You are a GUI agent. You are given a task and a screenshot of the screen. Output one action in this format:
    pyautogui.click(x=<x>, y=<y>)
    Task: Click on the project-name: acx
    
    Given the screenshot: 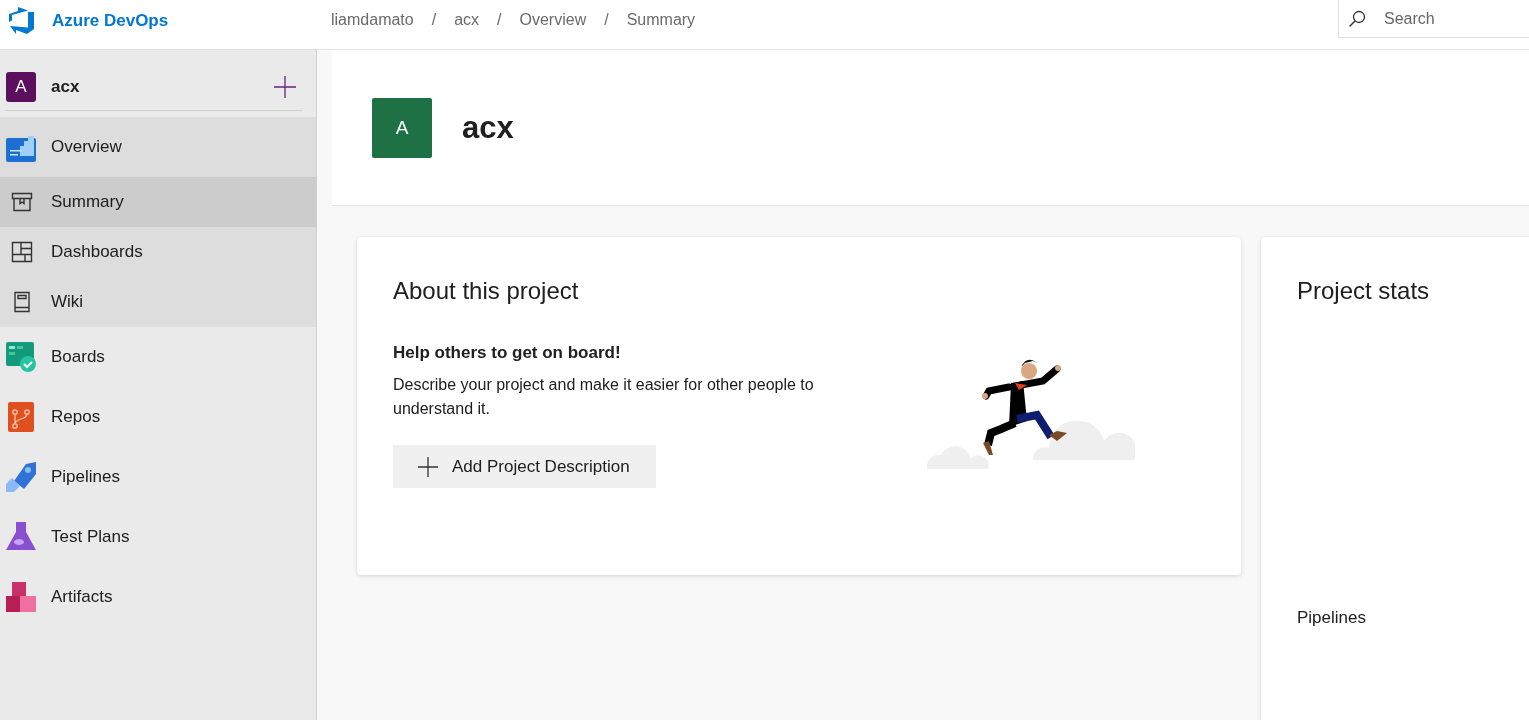 What is the action you would take?
    pyautogui.click(x=162, y=87)
    